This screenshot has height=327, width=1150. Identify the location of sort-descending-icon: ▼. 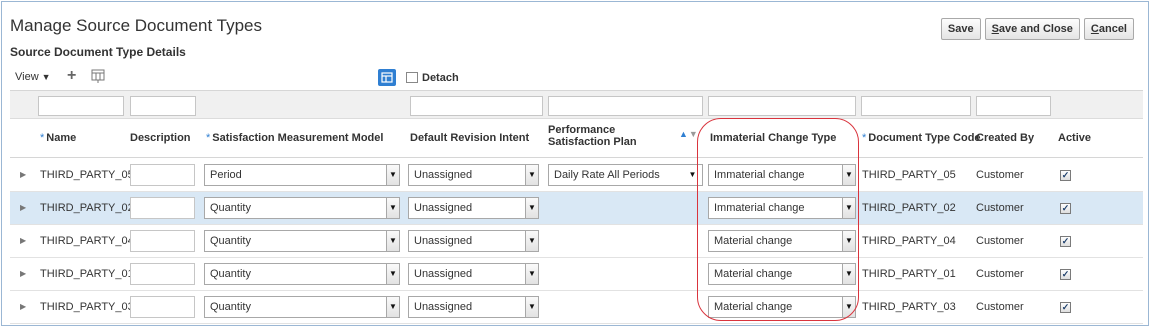
(694, 134).